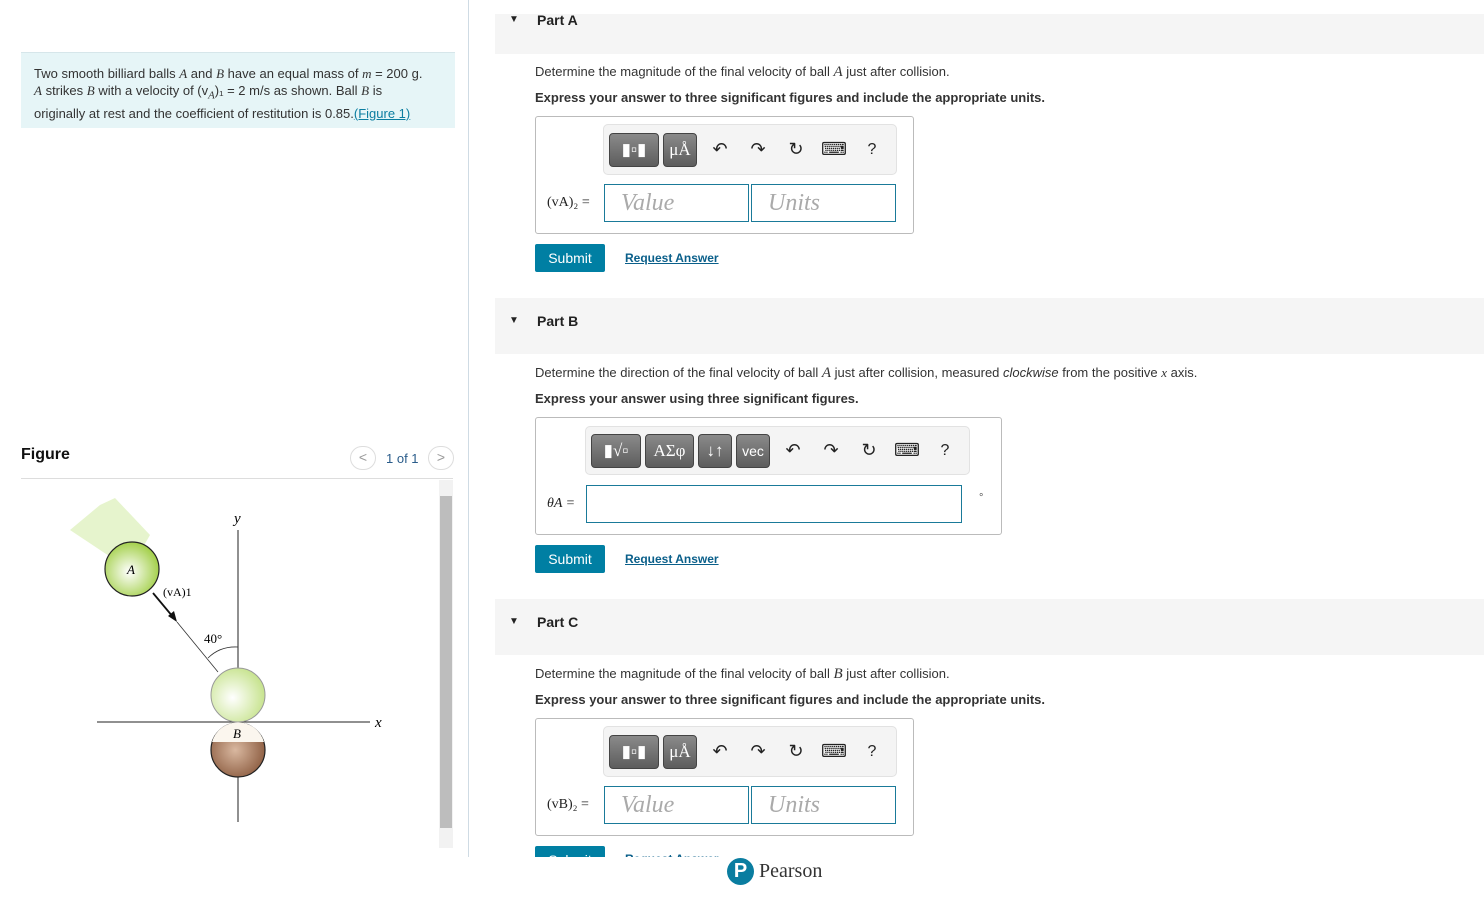 This screenshot has width=1484, height=907. I want to click on trajectory-line, so click(197, 647).